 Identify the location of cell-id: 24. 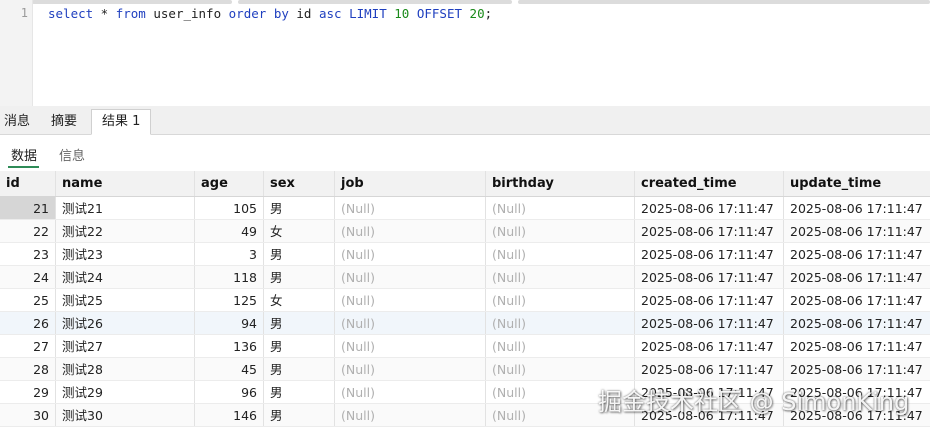
(28, 277).